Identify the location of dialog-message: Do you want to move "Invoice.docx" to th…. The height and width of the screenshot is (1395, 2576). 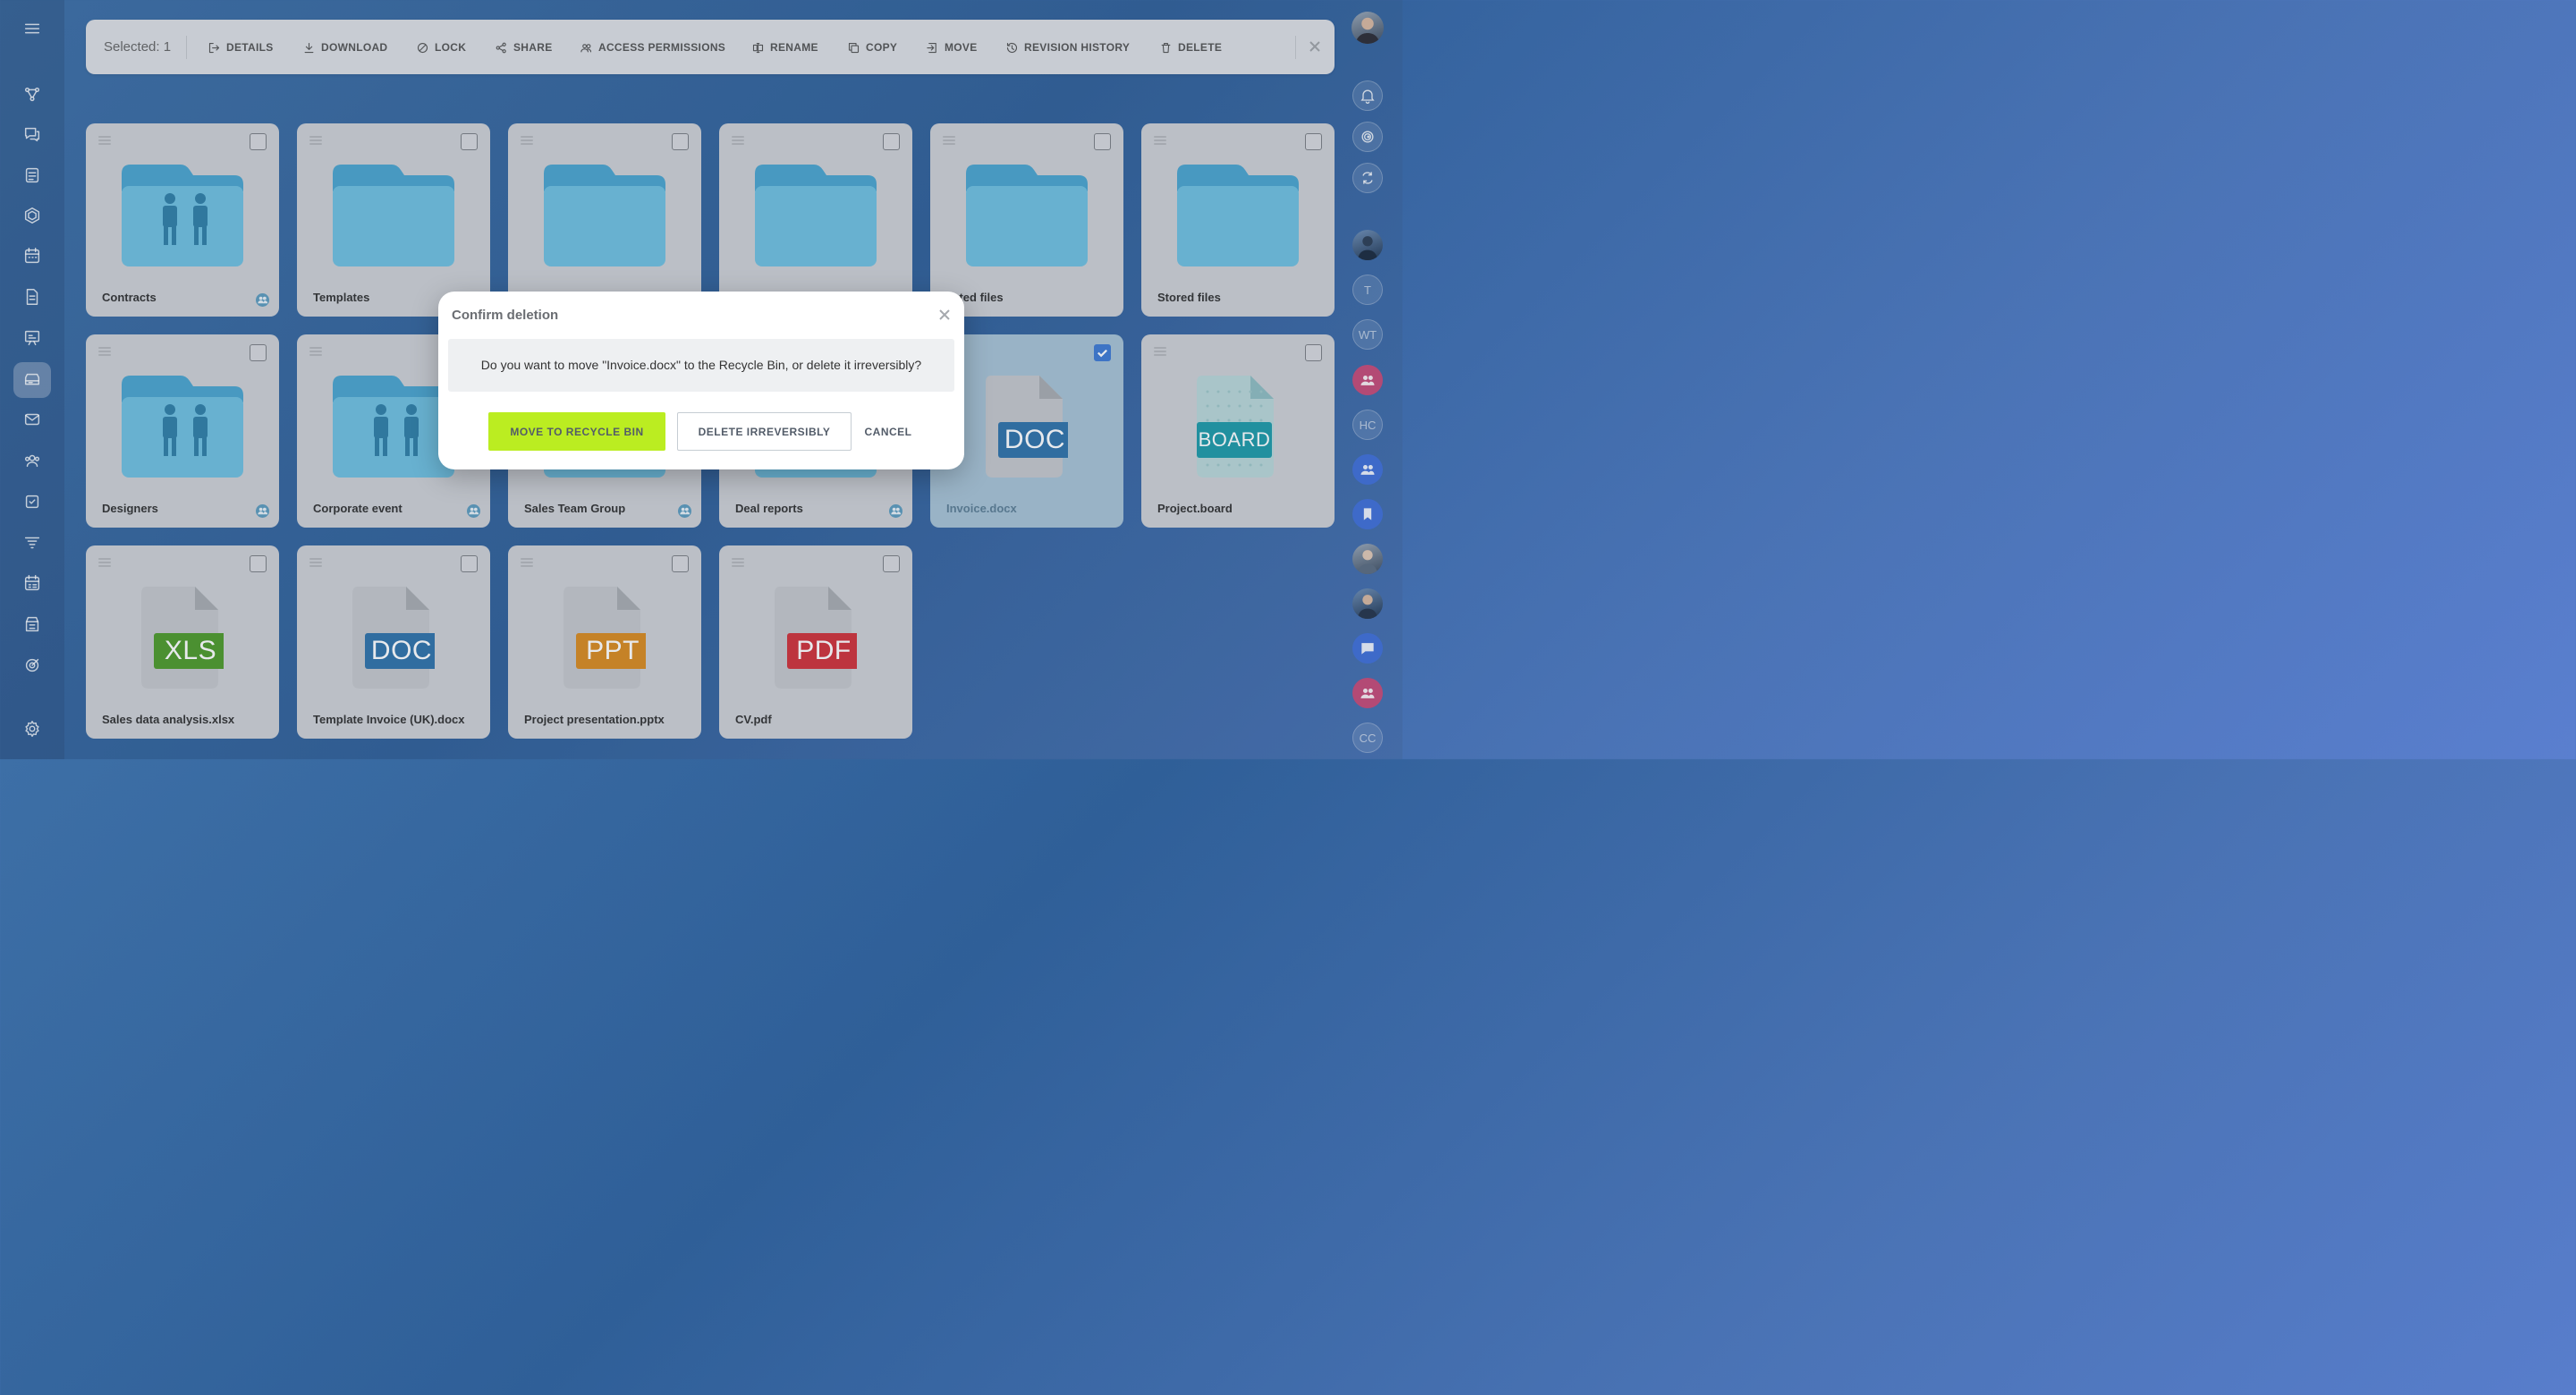
(701, 365).